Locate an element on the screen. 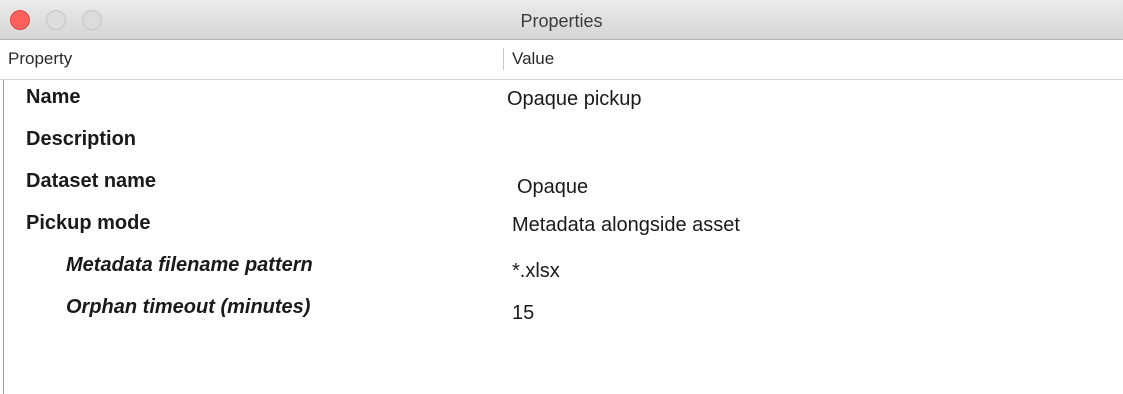 Image resolution: width=1123 pixels, height=394 pixels. property-label: Dataset name is located at coordinates (91, 181).